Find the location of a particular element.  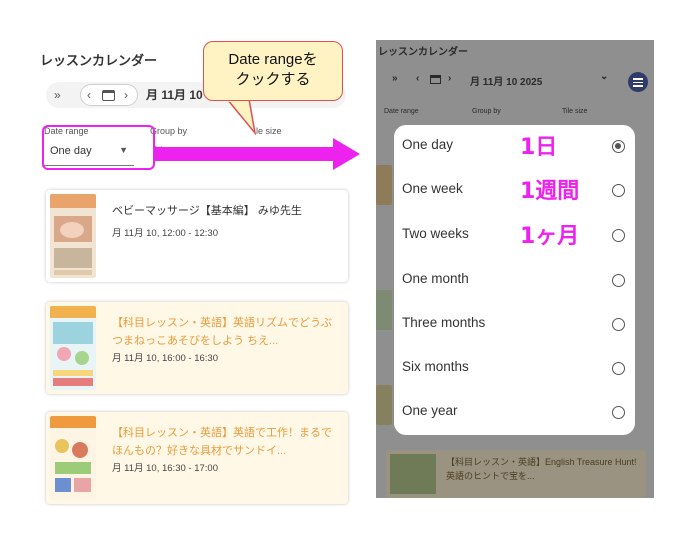

option-one-day: One day 1日 is located at coordinates (514, 147).